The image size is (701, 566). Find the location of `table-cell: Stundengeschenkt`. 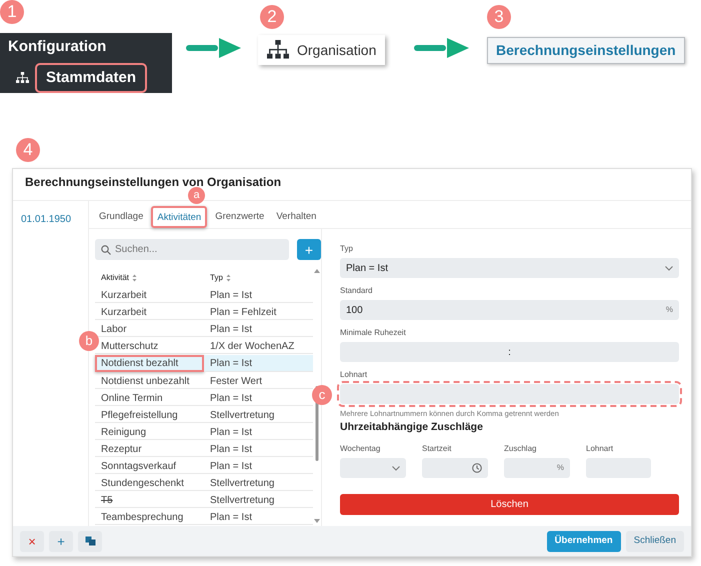

table-cell: Stundengeschenkt is located at coordinates (149, 483).